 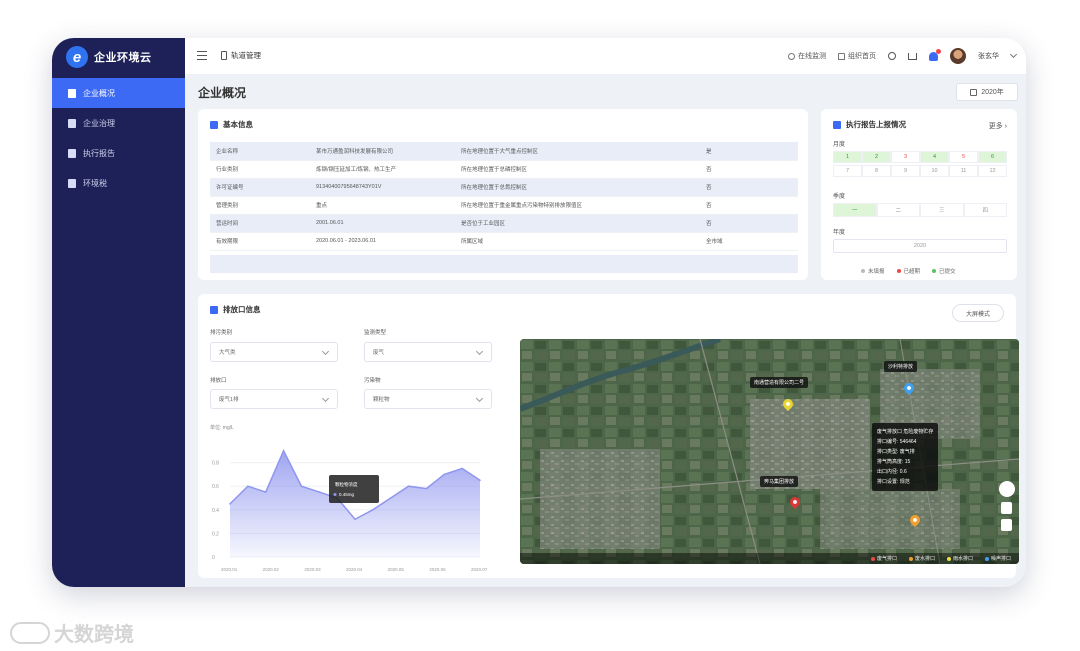 I want to click on map-legend-item: 废气排口, so click(x=883, y=558).